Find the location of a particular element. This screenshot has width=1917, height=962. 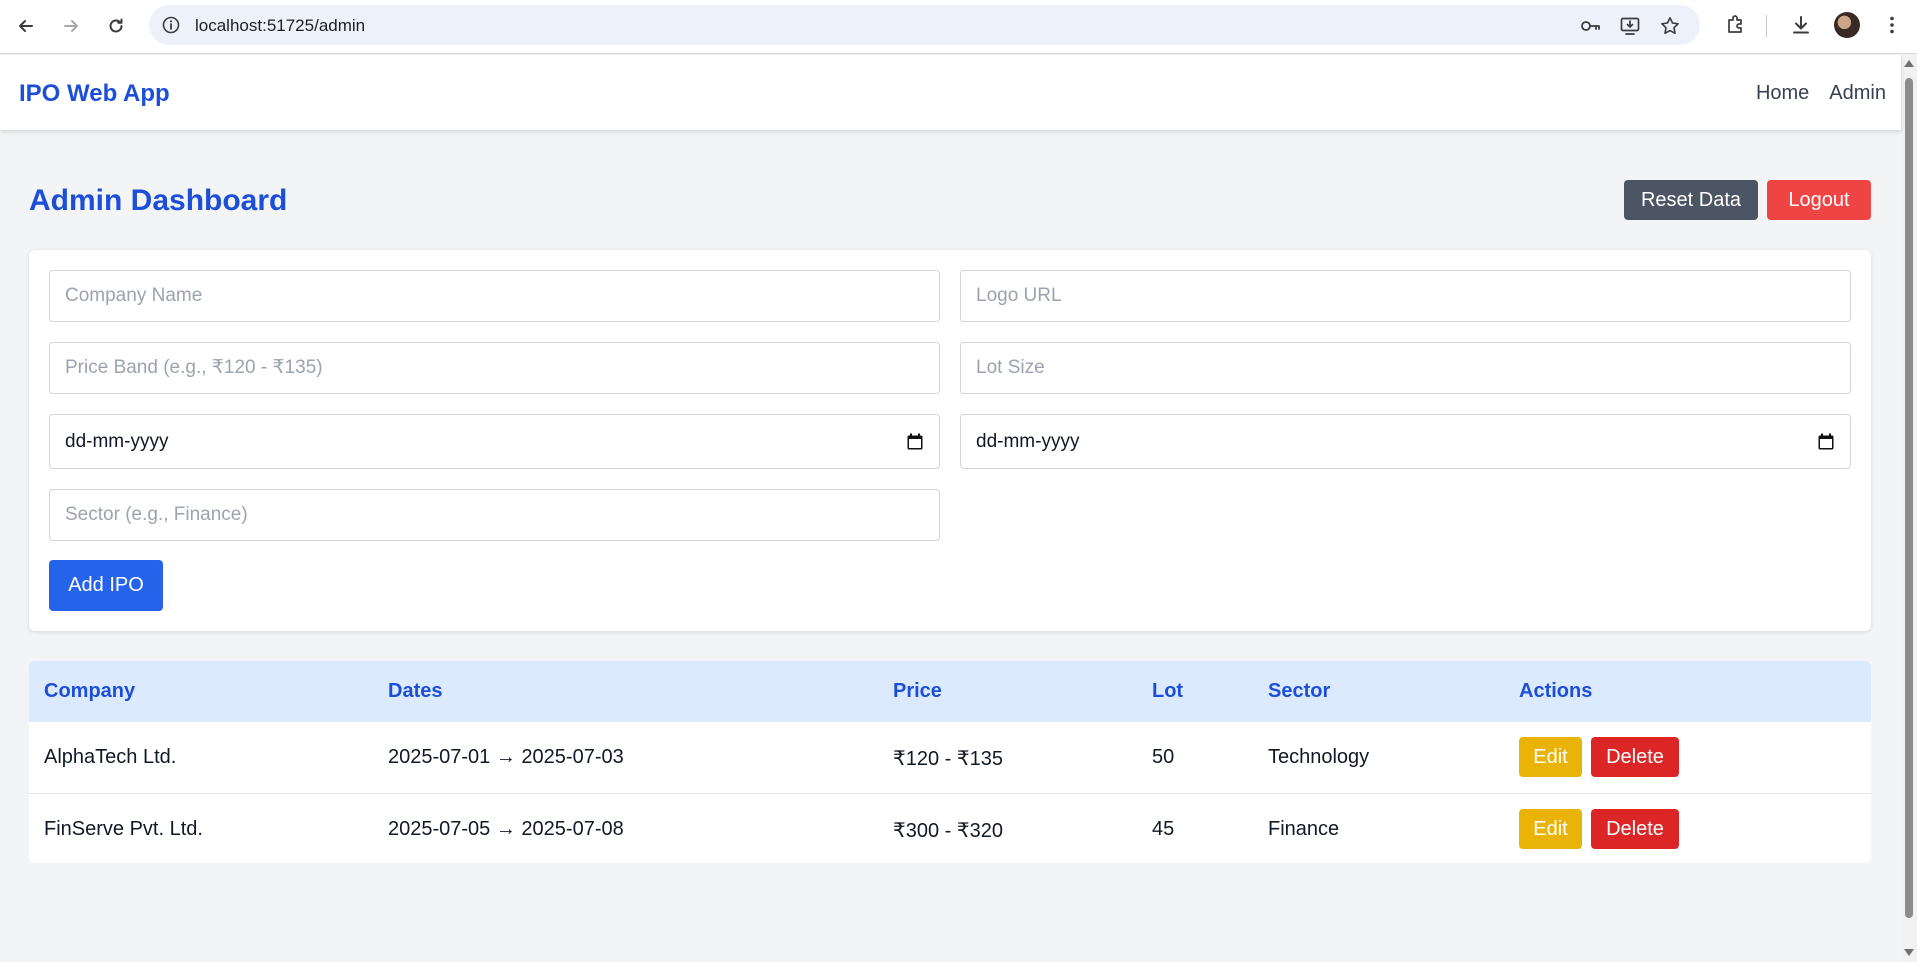

close-date-value: dd-mm-yyyy is located at coordinates (1028, 441).